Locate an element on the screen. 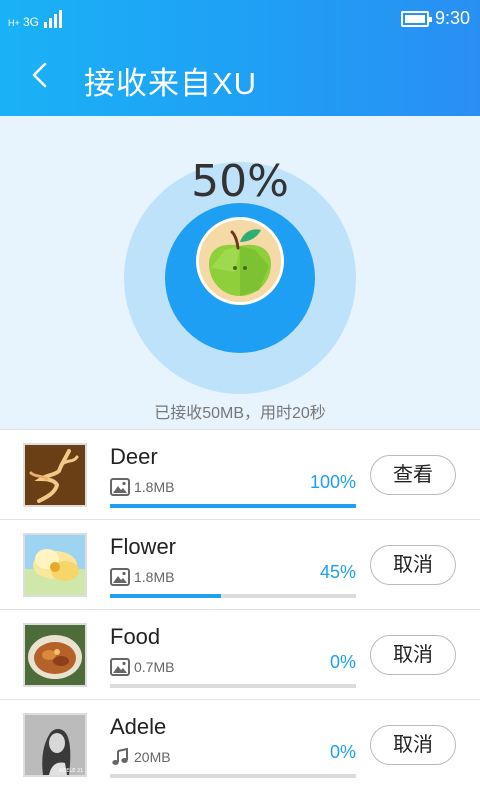 The image size is (480, 800). title-bar: 接收来自XU is located at coordinates (240, 77).